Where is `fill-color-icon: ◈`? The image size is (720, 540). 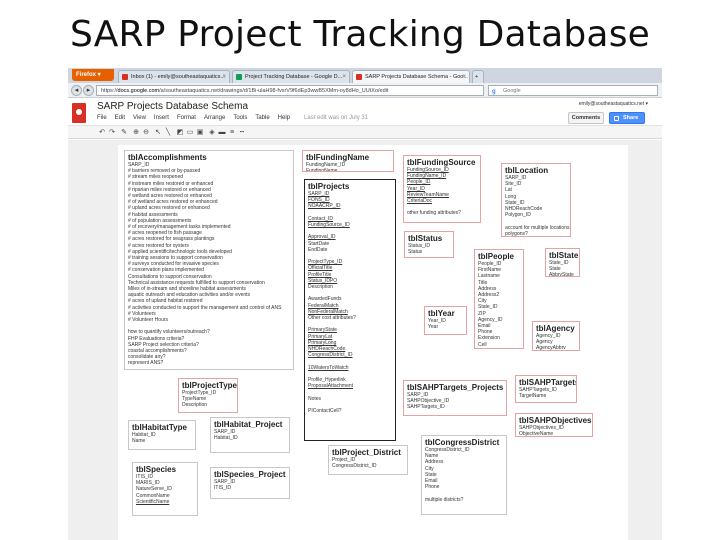 fill-color-icon: ◈ is located at coordinates (212, 132).